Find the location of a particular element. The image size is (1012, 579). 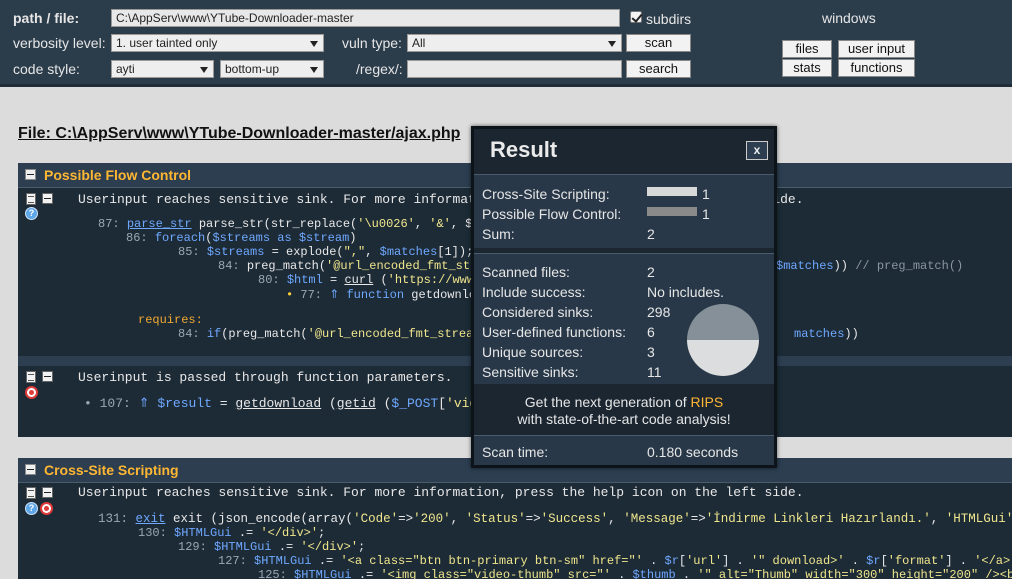

flow-bar is located at coordinates (672, 211).